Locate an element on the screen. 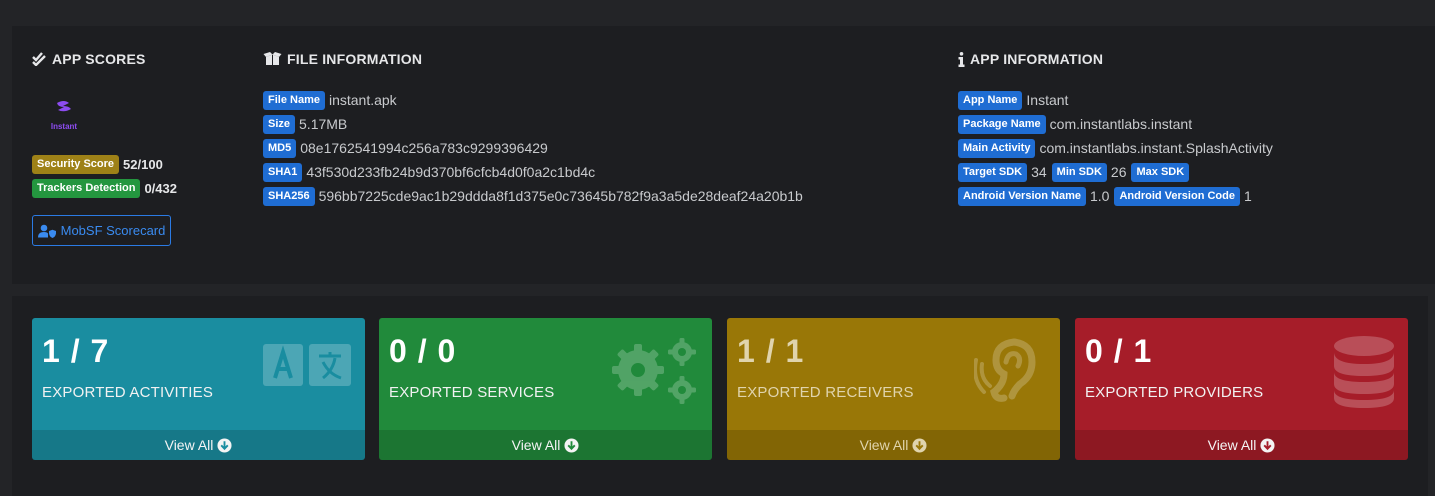  receivers-count: 1 / 1 is located at coordinates (771, 351).